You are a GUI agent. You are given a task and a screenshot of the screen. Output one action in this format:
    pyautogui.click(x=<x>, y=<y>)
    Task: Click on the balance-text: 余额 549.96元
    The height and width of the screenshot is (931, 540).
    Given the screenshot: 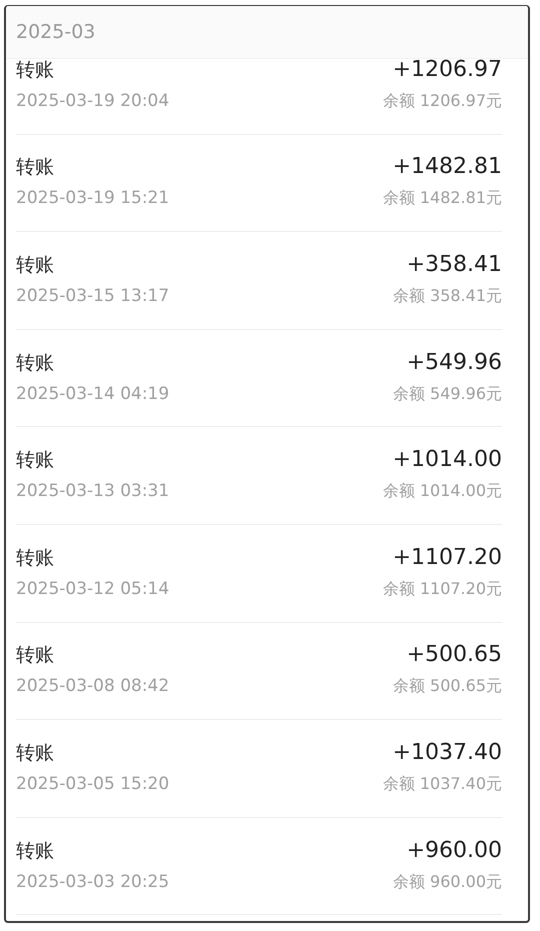 What is the action you would take?
    pyautogui.click(x=447, y=394)
    